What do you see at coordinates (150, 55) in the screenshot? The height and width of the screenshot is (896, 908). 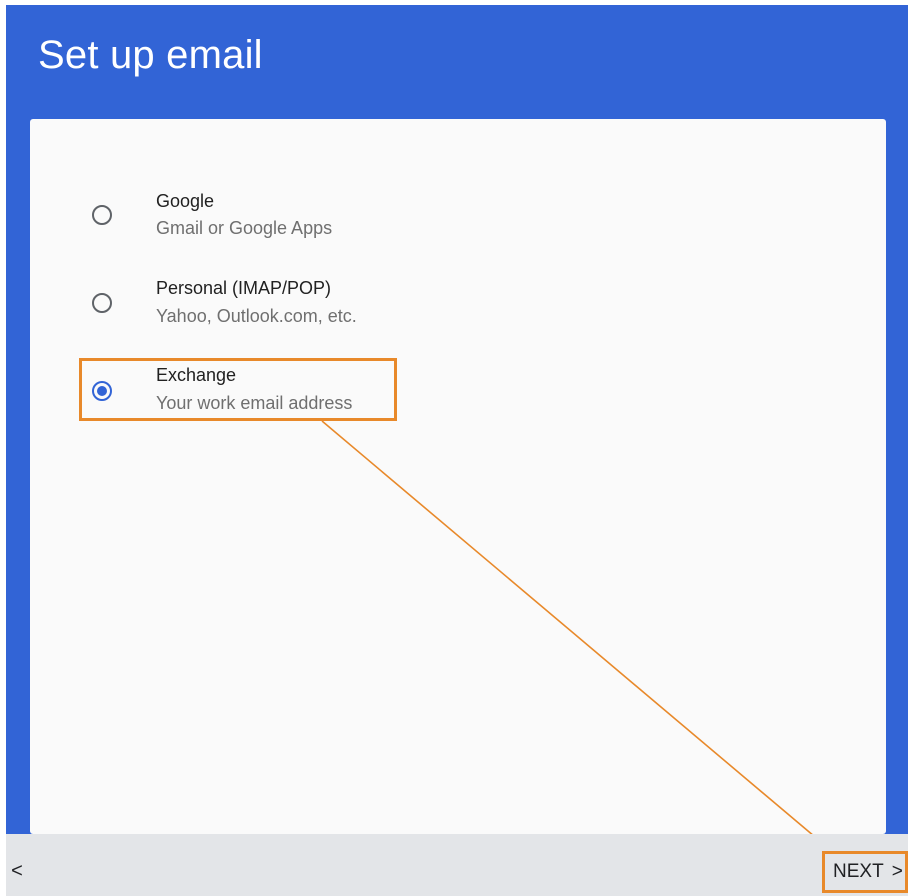 I see `page-title: Set up email` at bounding box center [150, 55].